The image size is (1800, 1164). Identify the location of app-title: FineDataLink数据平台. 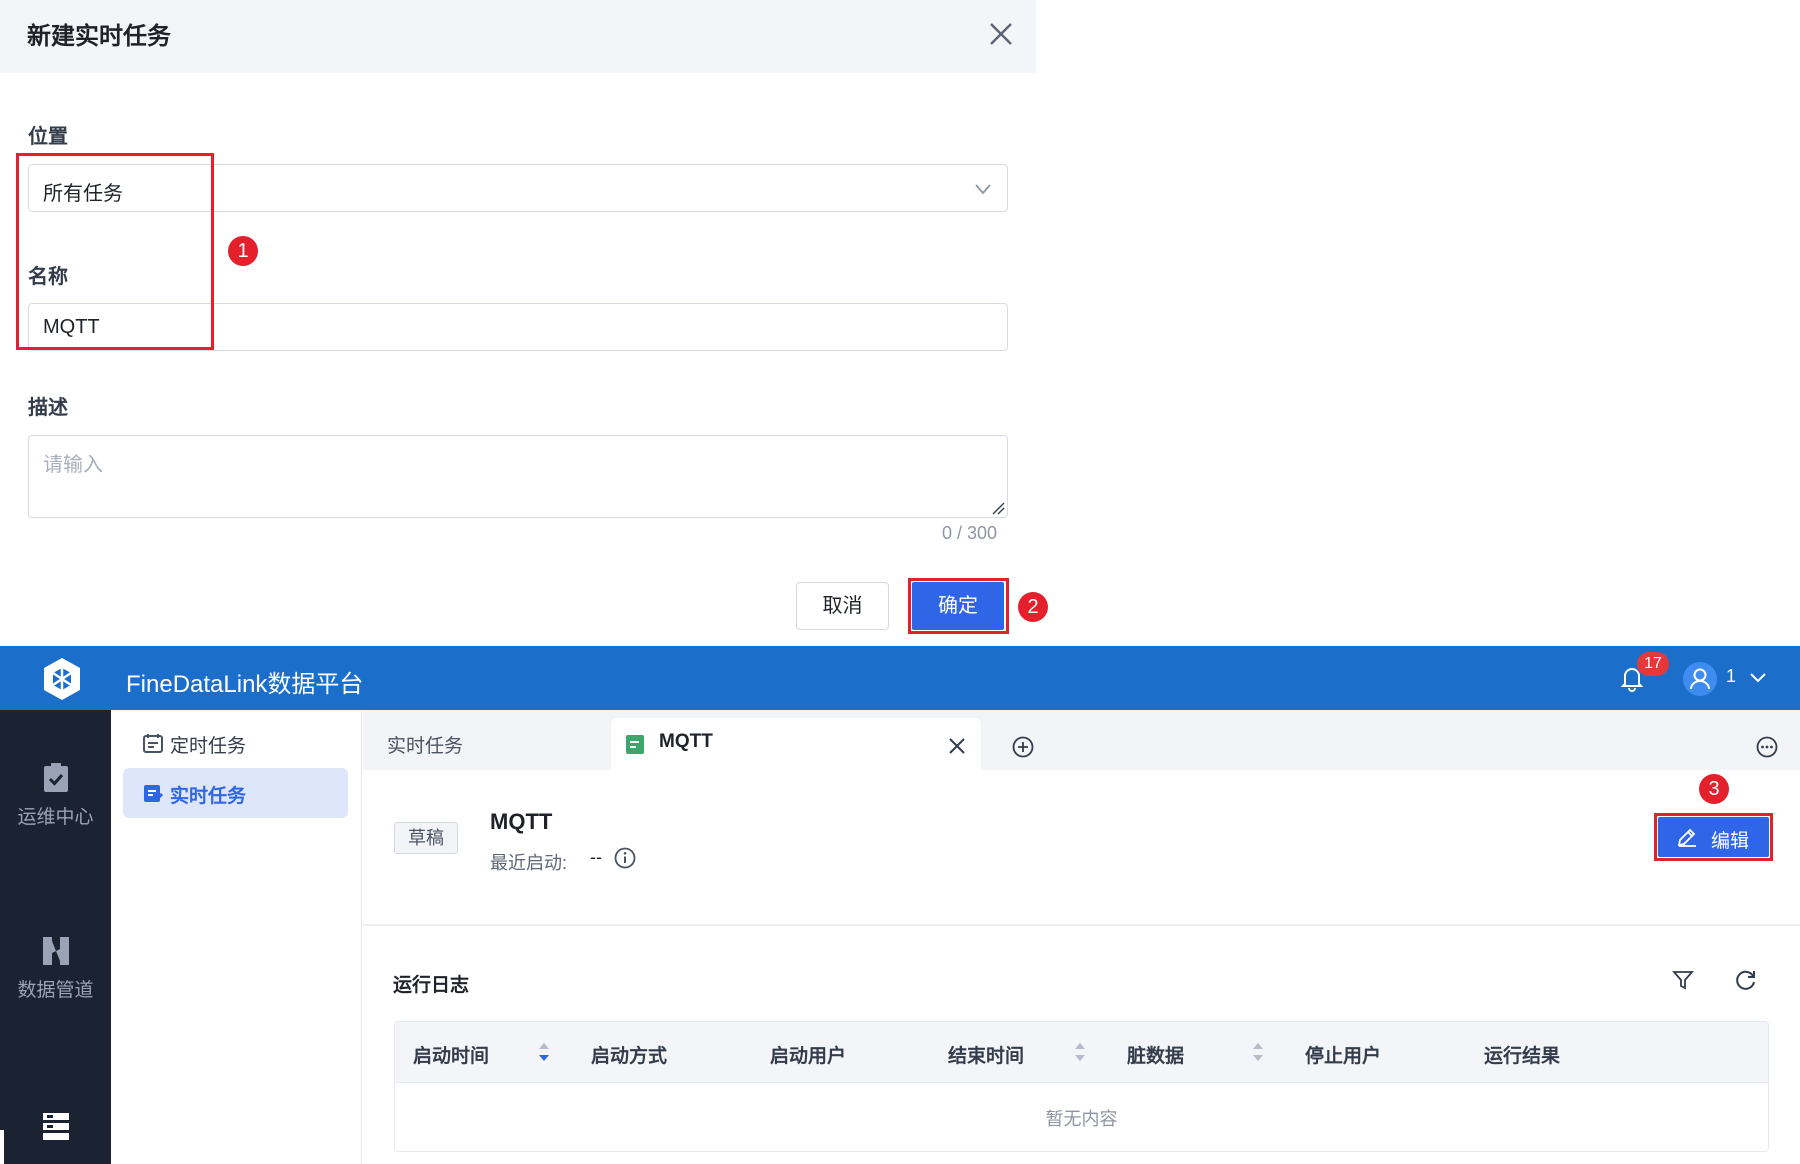
(245, 684).